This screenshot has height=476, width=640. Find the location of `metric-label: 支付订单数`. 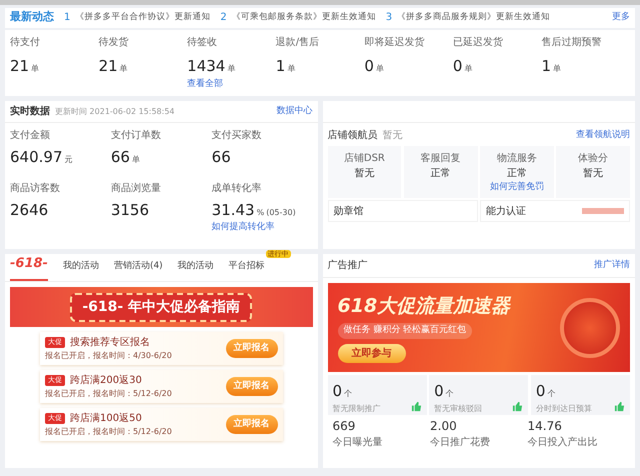

metric-label: 支付订单数 is located at coordinates (136, 135).